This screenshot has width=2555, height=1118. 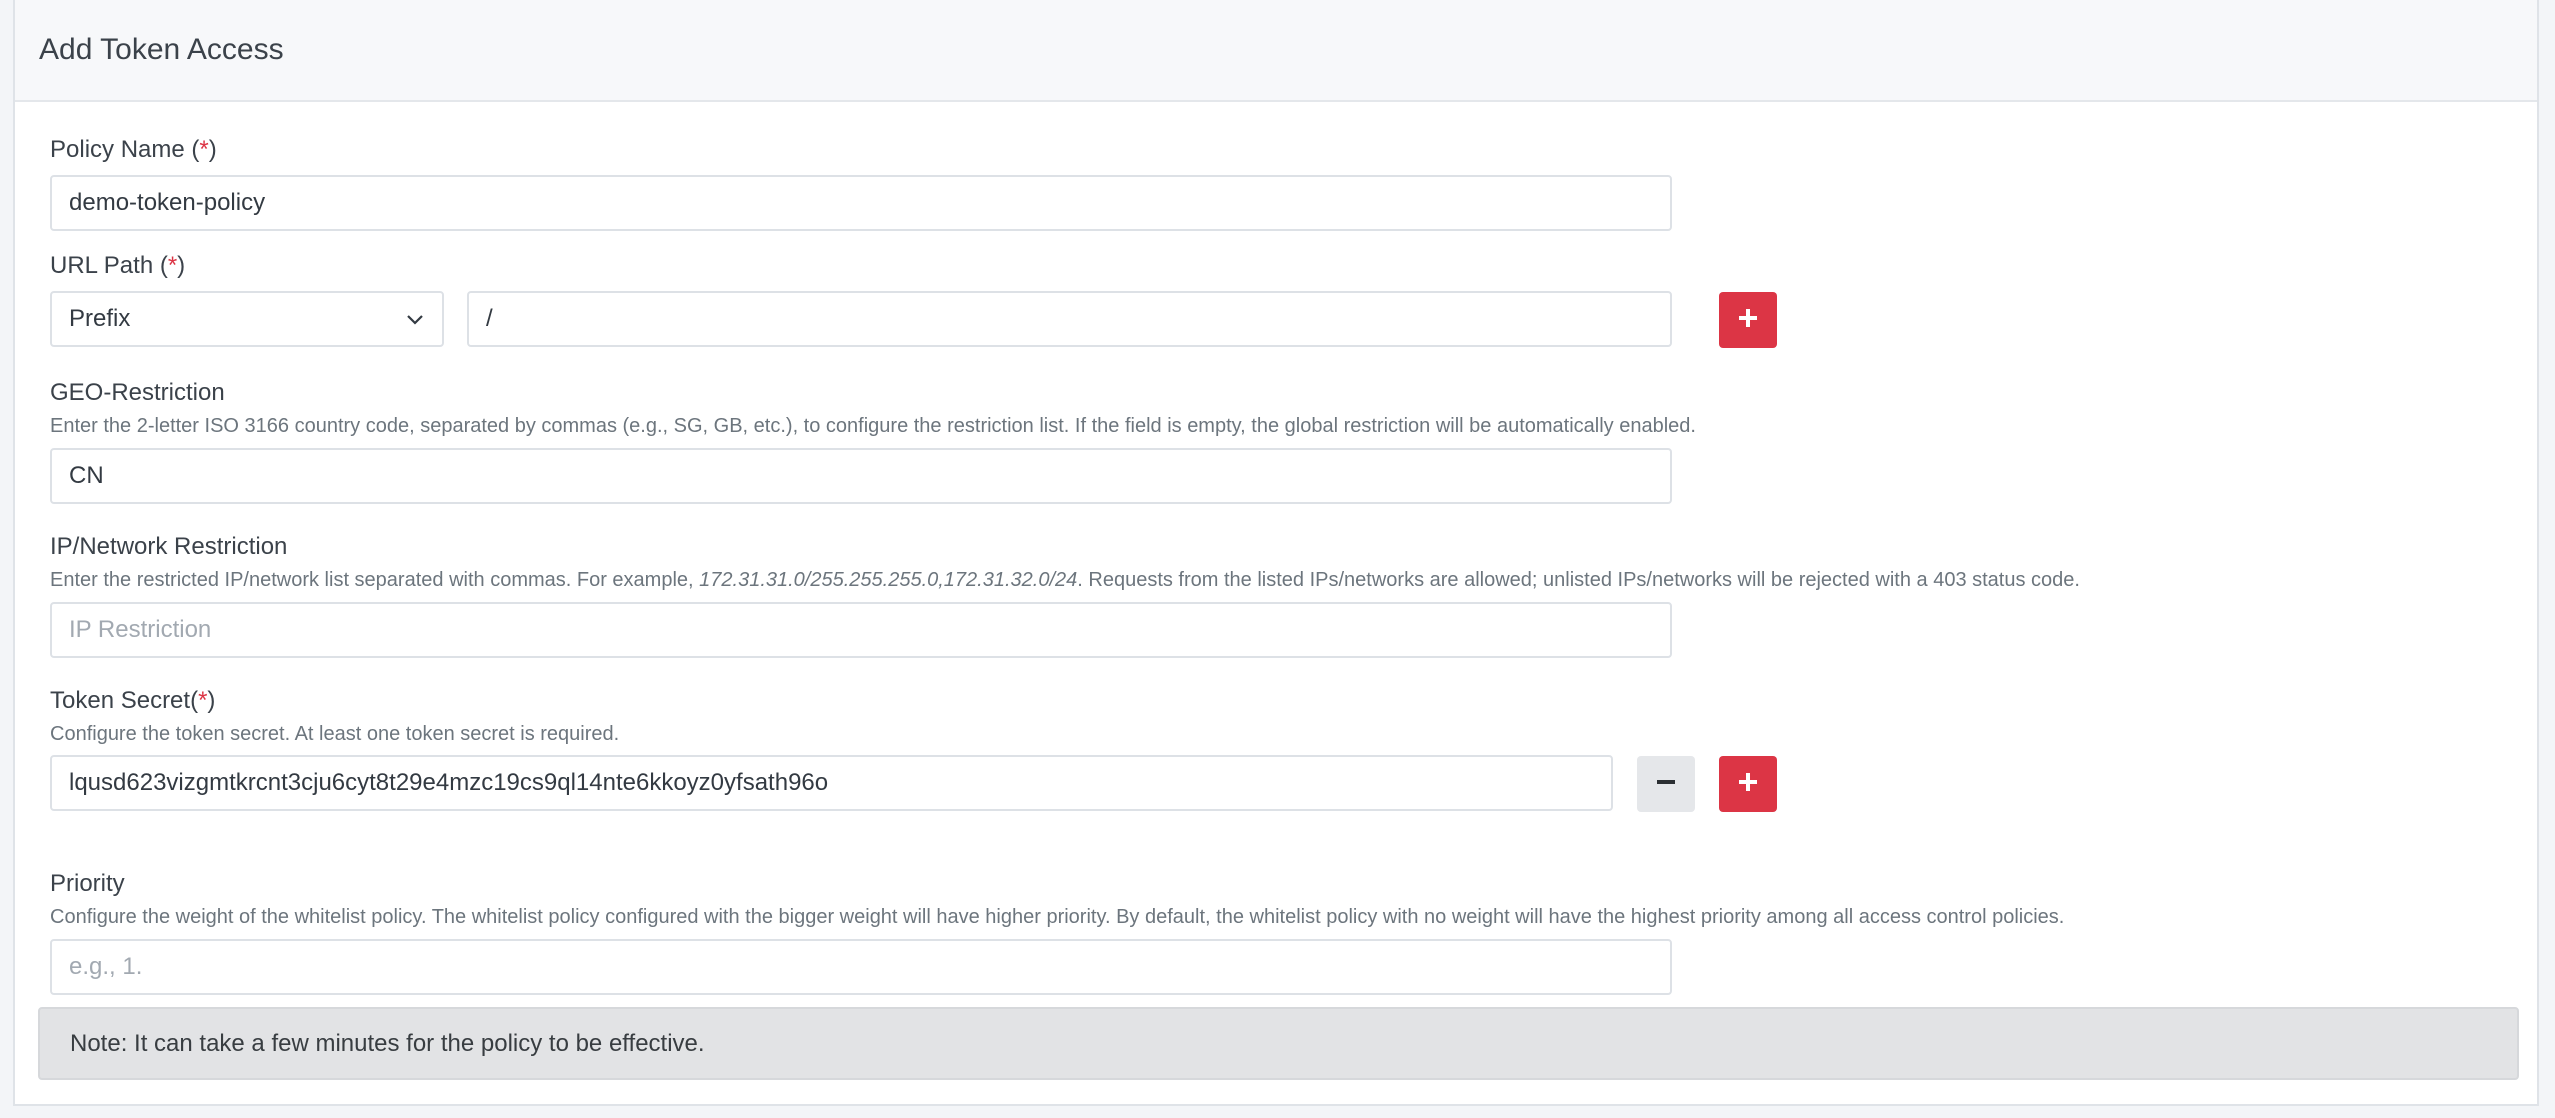 I want to click on token-secret-input, so click(x=831, y=783).